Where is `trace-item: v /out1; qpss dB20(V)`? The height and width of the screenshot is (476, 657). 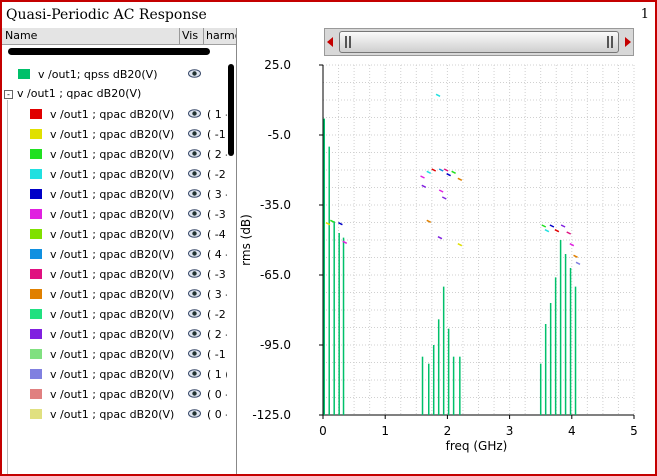
trace-item: v /out1; qpss dB20(V) is located at coordinates (119, 75).